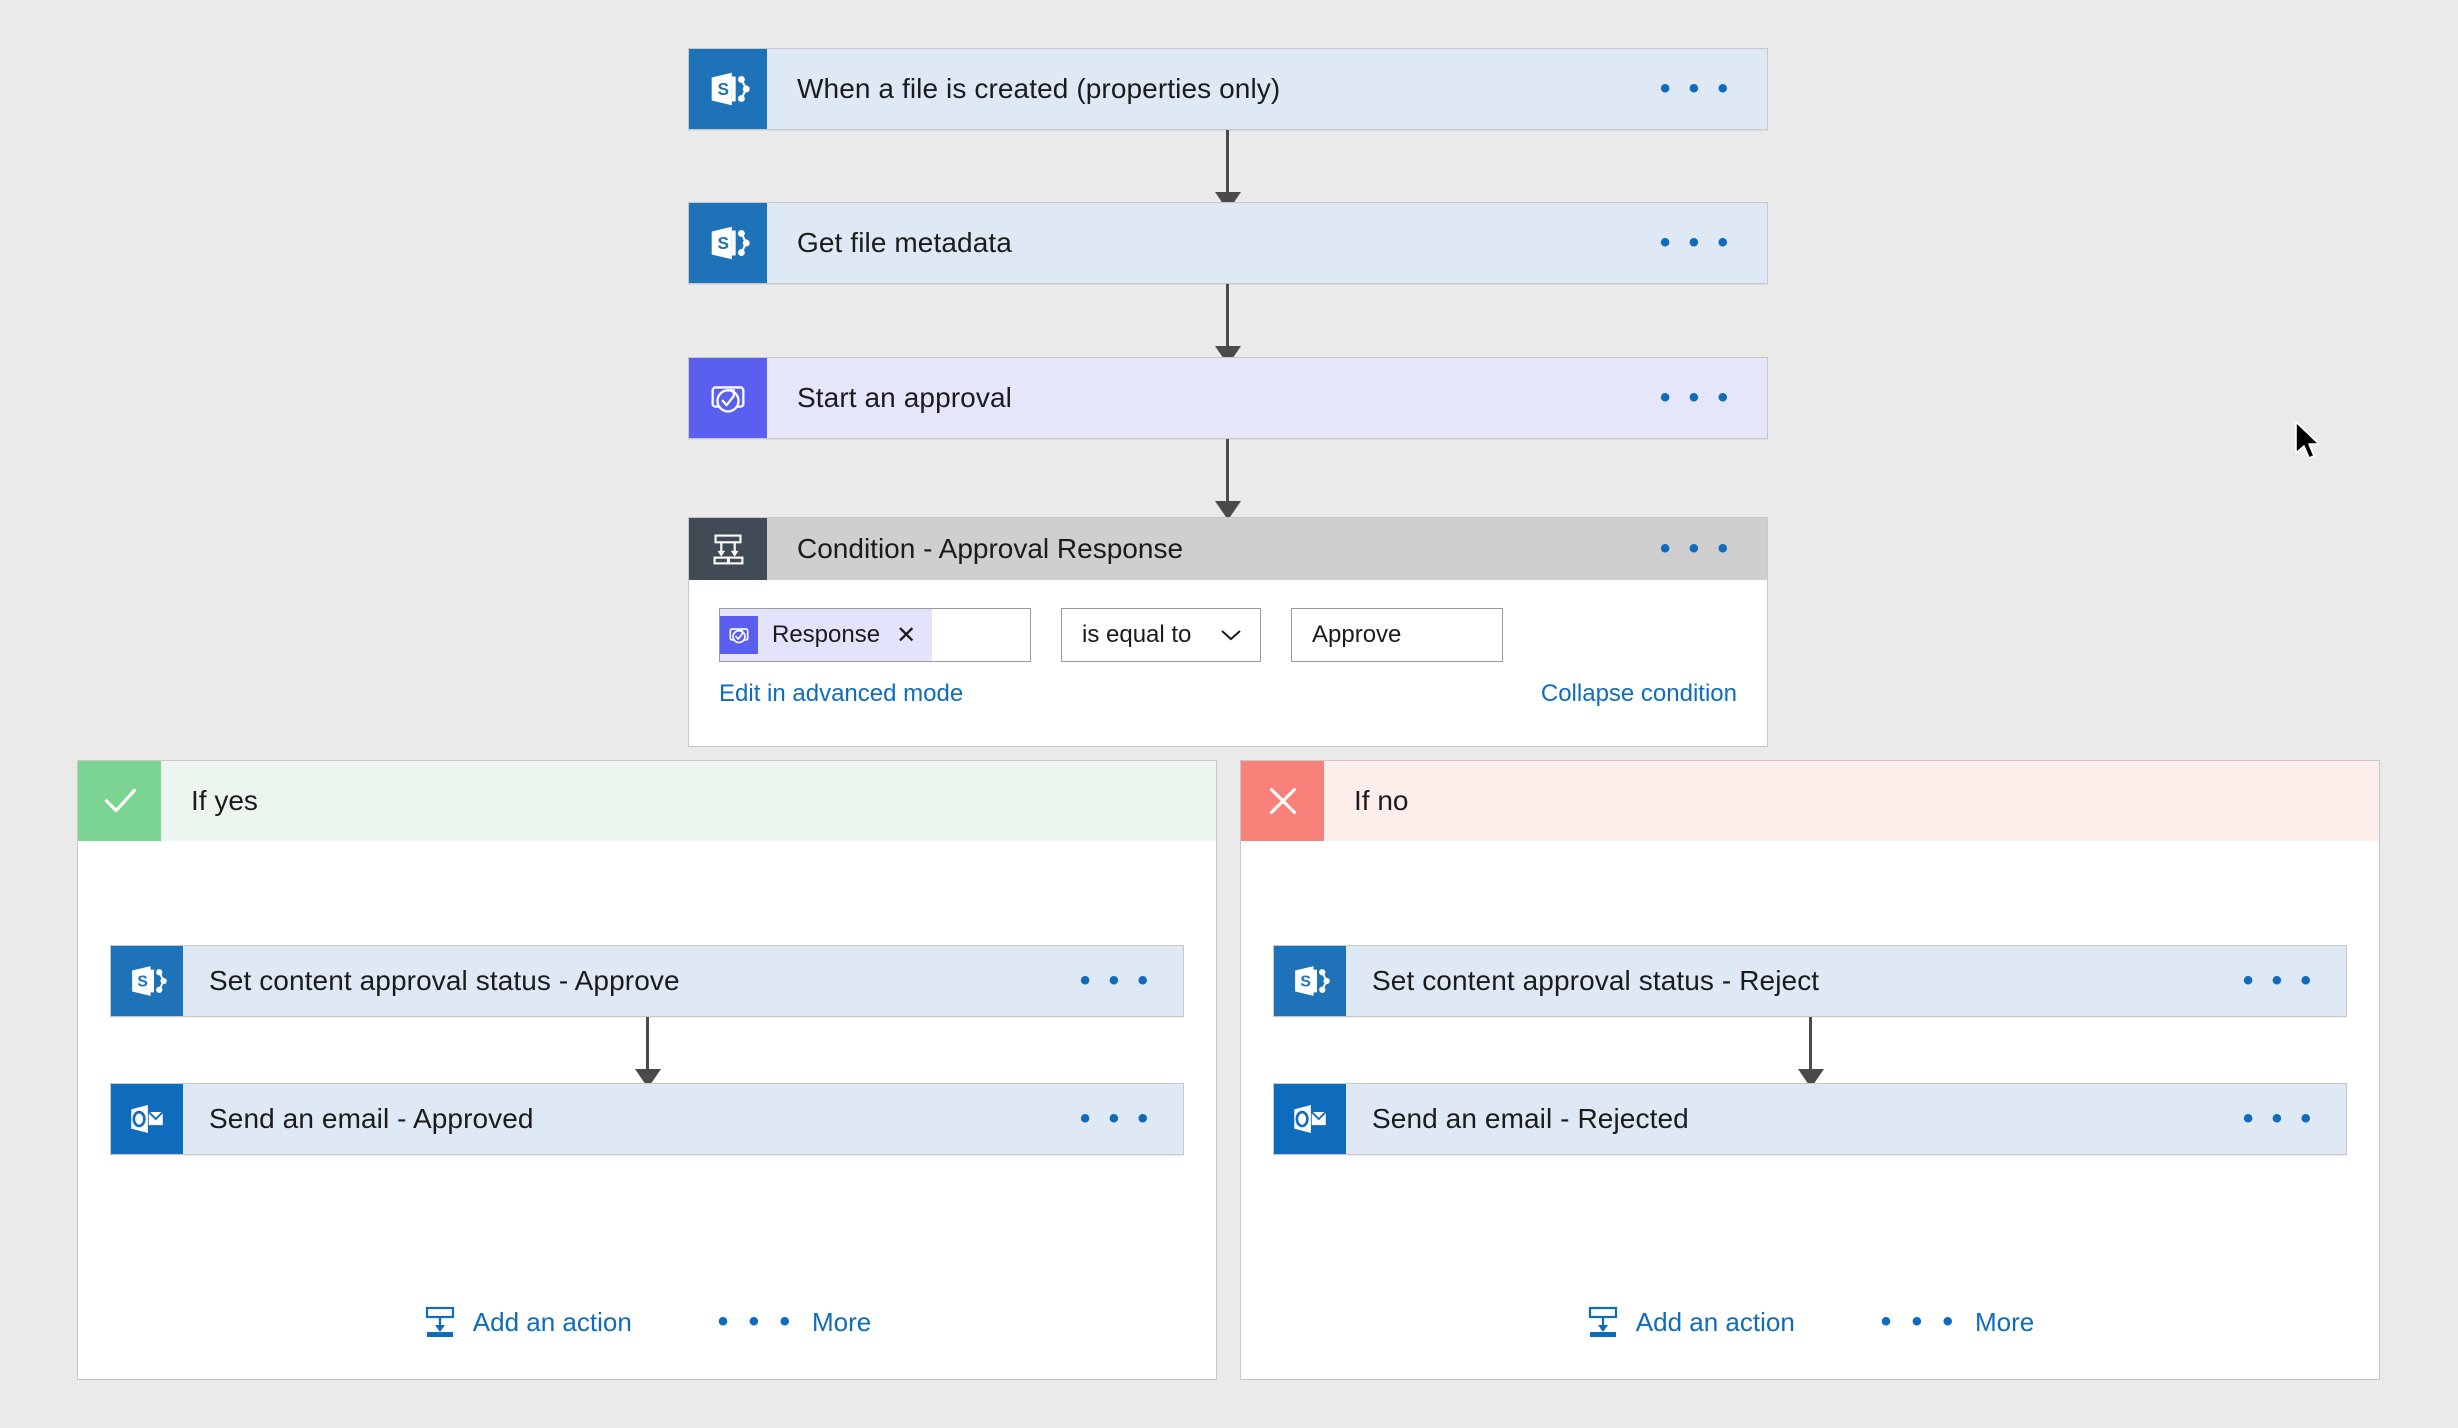 Image resolution: width=2458 pixels, height=1428 pixels. What do you see at coordinates (371, 1118) in the screenshot?
I see `action-title: Send an email - Approved` at bounding box center [371, 1118].